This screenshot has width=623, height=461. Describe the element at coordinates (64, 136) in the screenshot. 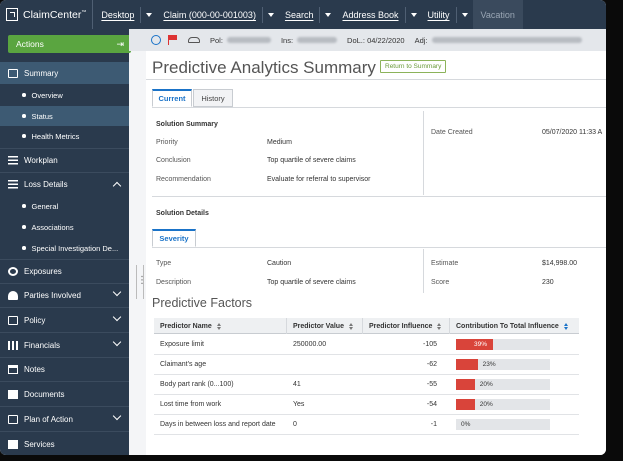

I see `sidebar-item-health-metrics: Health Metrics` at that location.